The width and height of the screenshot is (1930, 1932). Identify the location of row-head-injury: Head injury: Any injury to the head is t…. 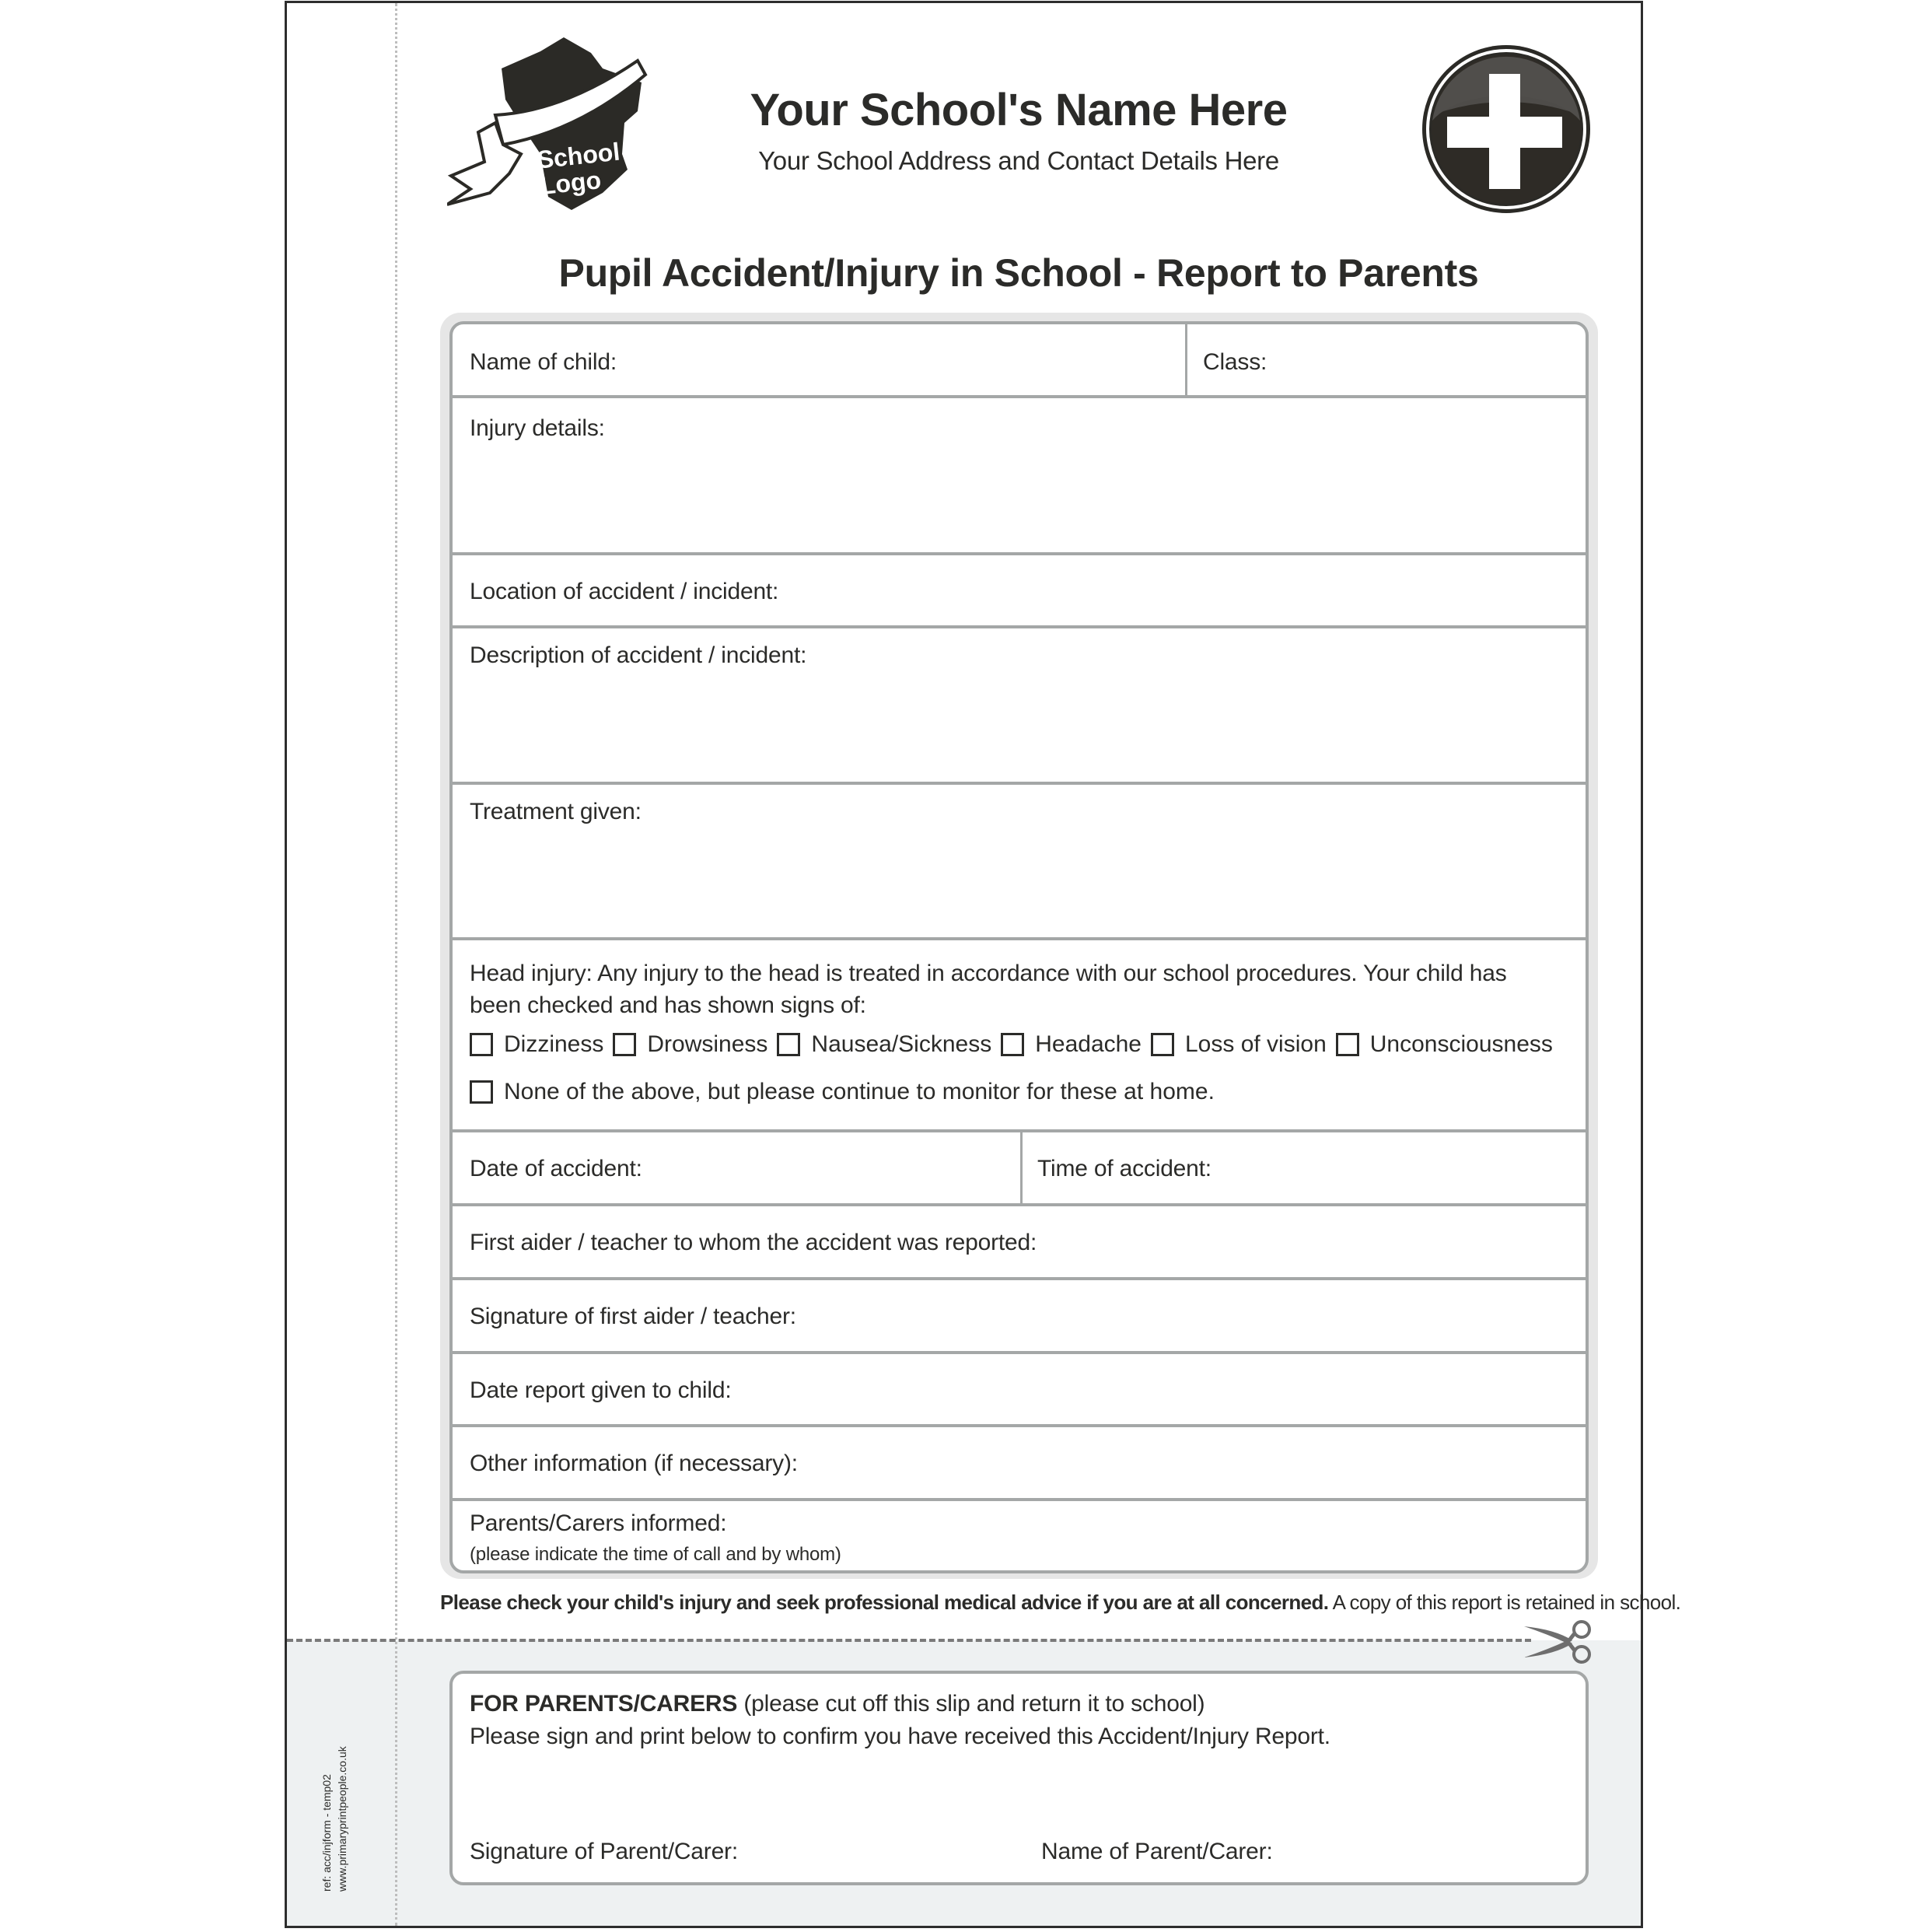
(1019, 1036).